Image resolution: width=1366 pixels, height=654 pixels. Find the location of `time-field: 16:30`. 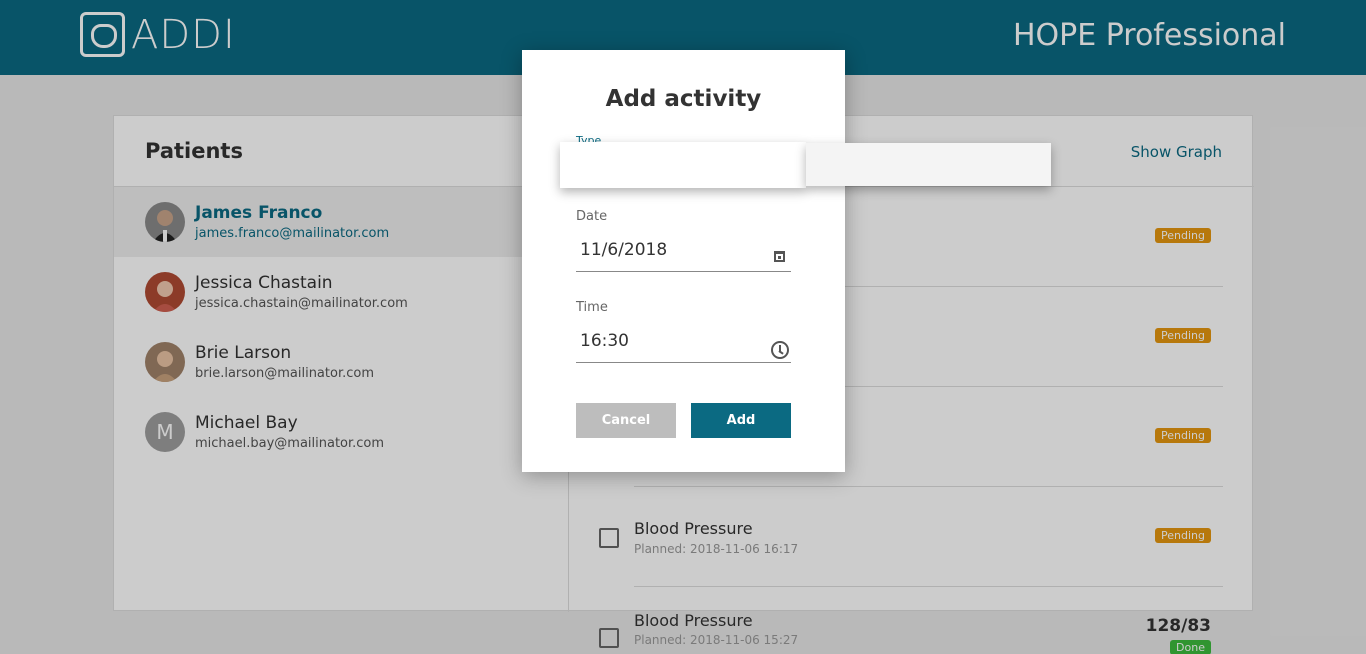

time-field: 16:30 is located at coordinates (683, 343).